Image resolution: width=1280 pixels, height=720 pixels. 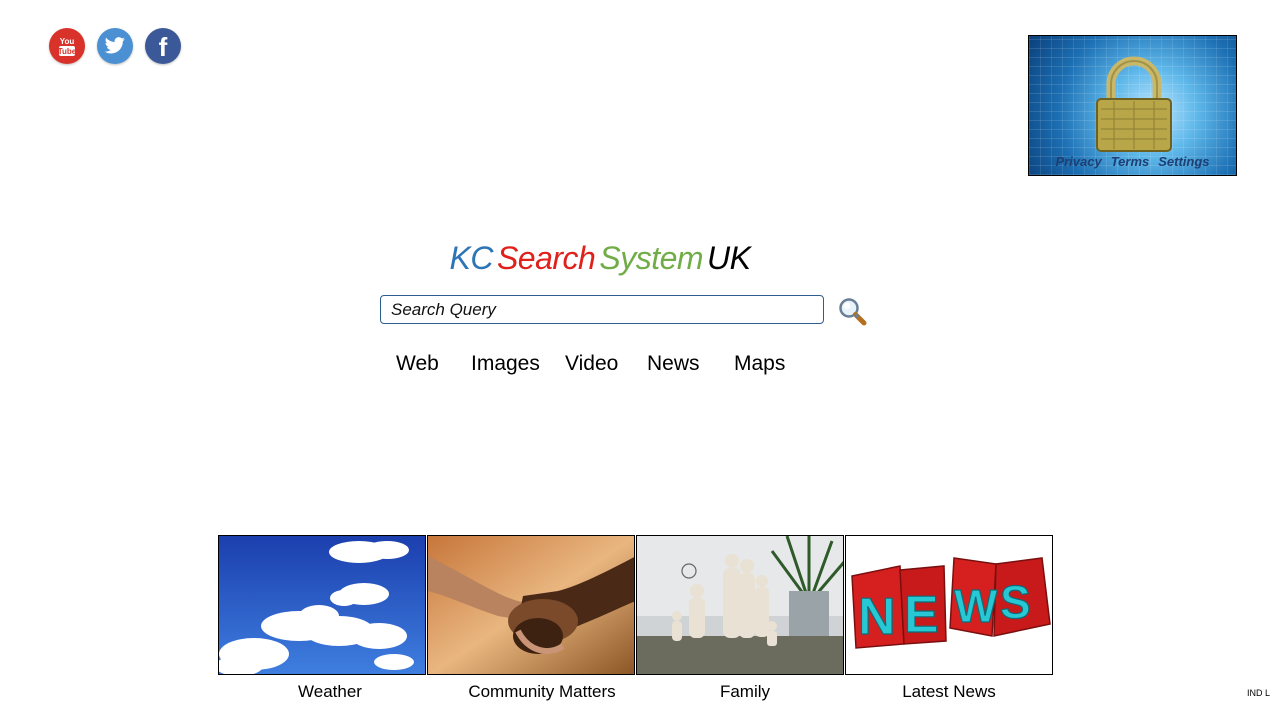 What do you see at coordinates (1078, 161) in the screenshot?
I see `privacy-link: Privacy` at bounding box center [1078, 161].